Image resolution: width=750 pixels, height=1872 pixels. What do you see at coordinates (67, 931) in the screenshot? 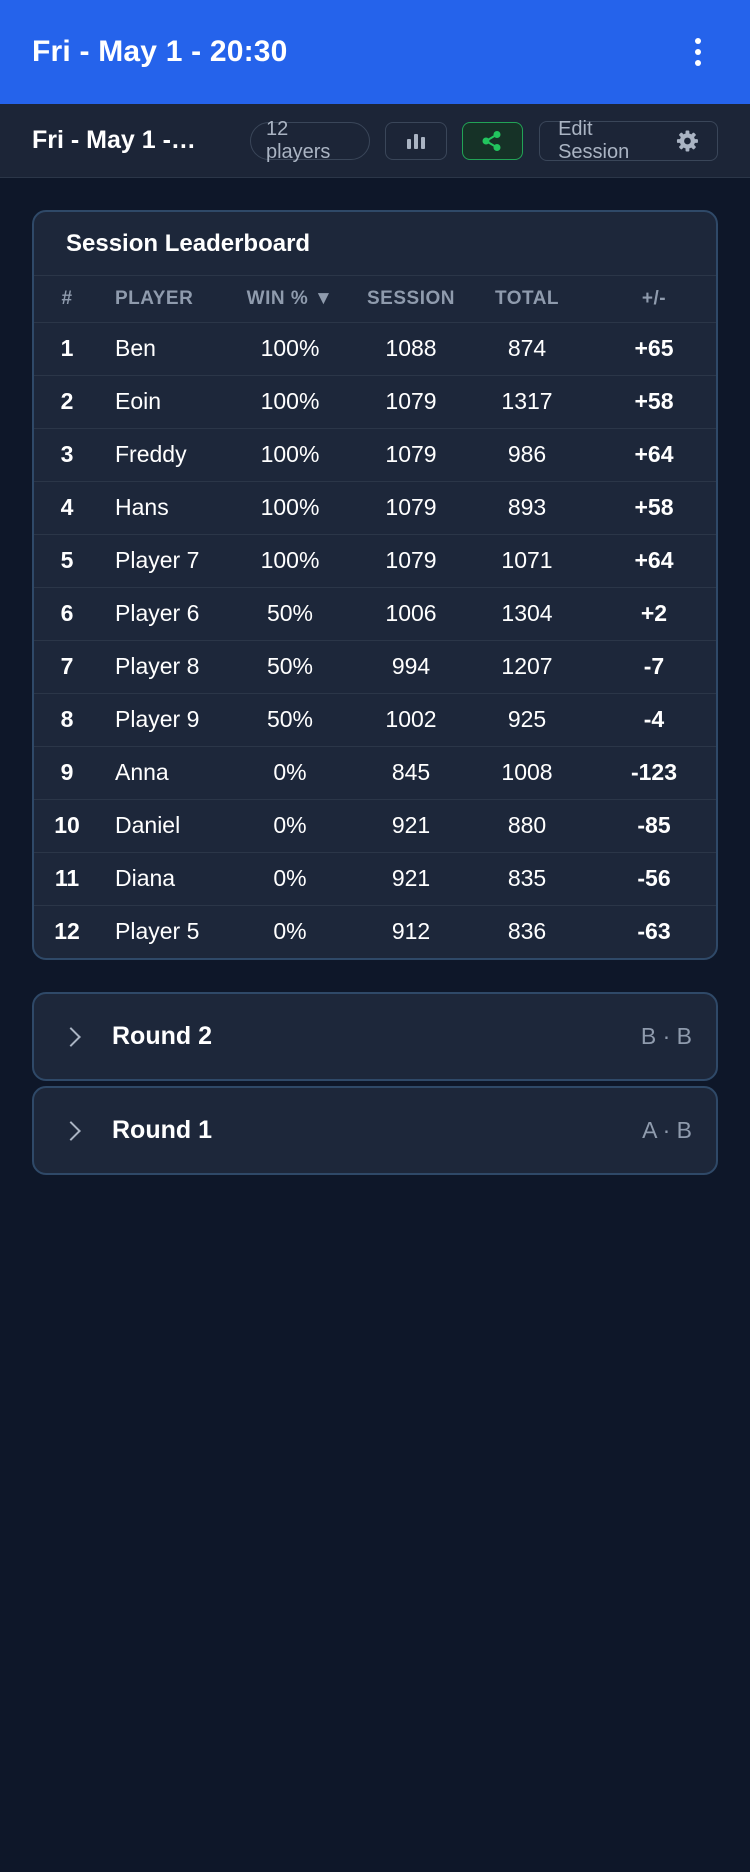
I see `rank-cell: 12` at bounding box center [67, 931].